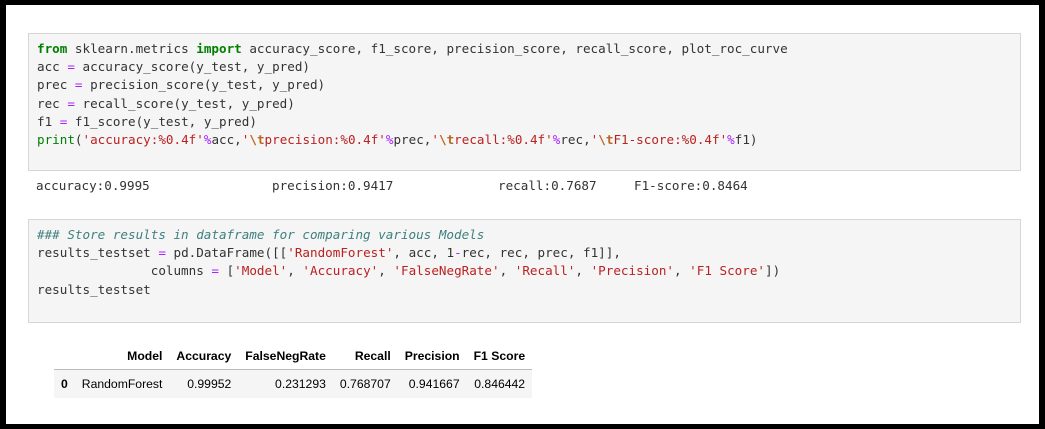 Image resolution: width=1045 pixels, height=429 pixels. What do you see at coordinates (365, 356) in the screenshot?
I see `column-header-recall: Recall` at bounding box center [365, 356].